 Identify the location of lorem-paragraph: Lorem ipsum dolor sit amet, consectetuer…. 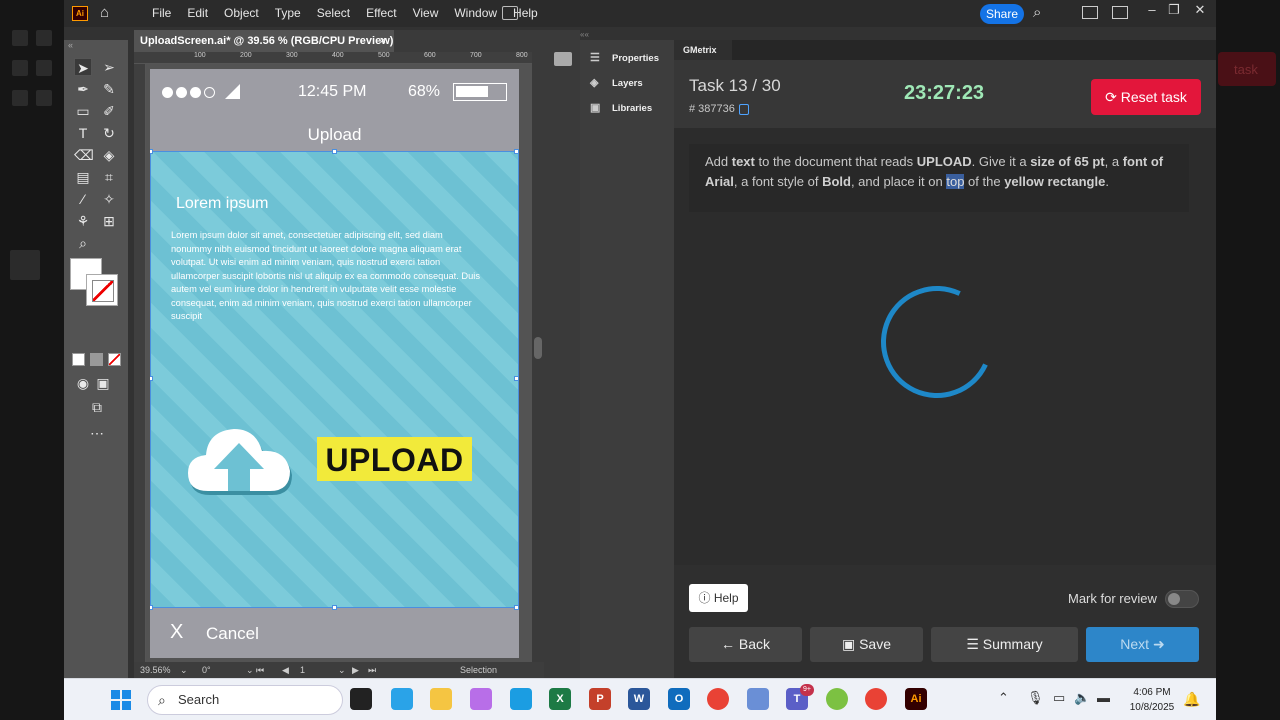
(328, 276).